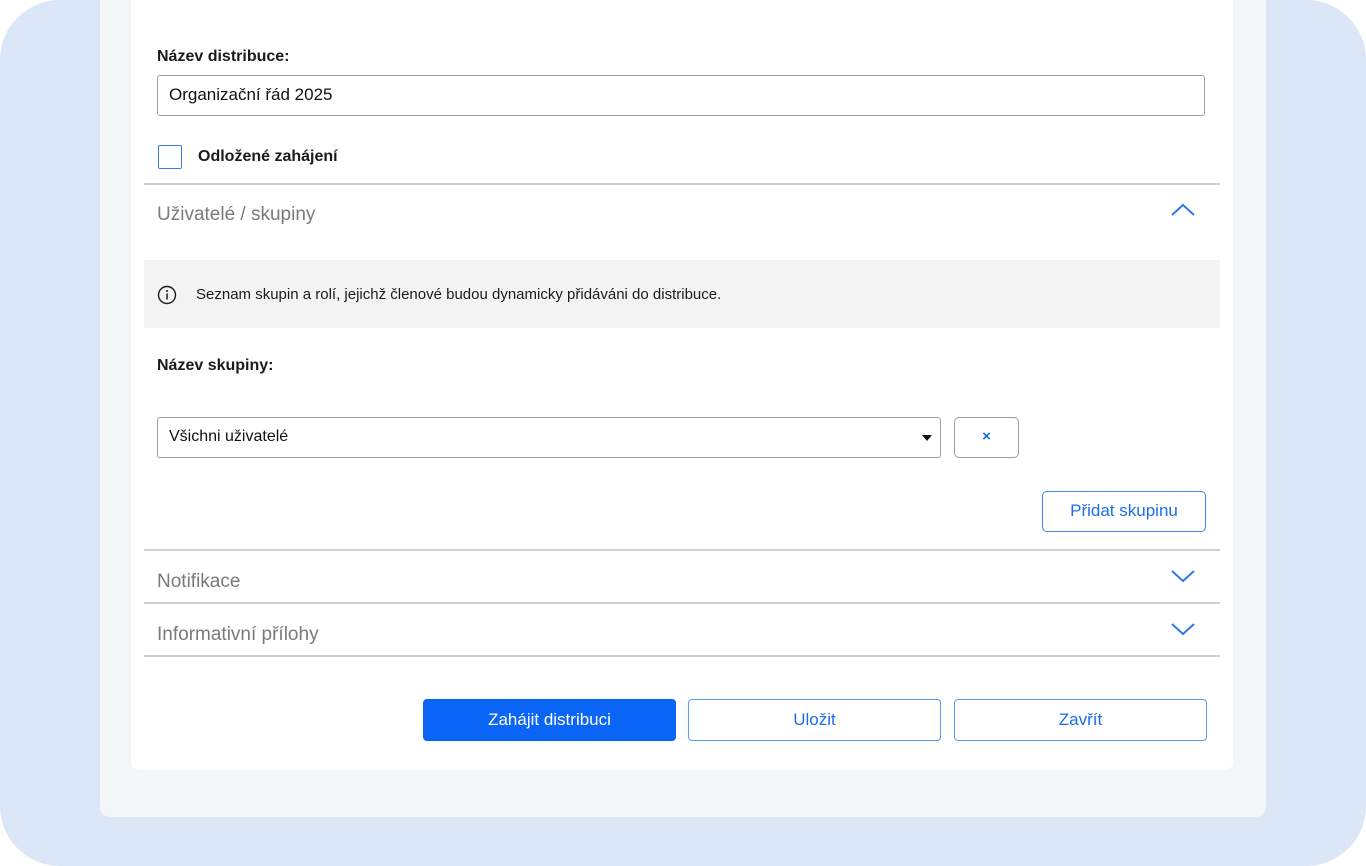  I want to click on info-icon, so click(167, 295).